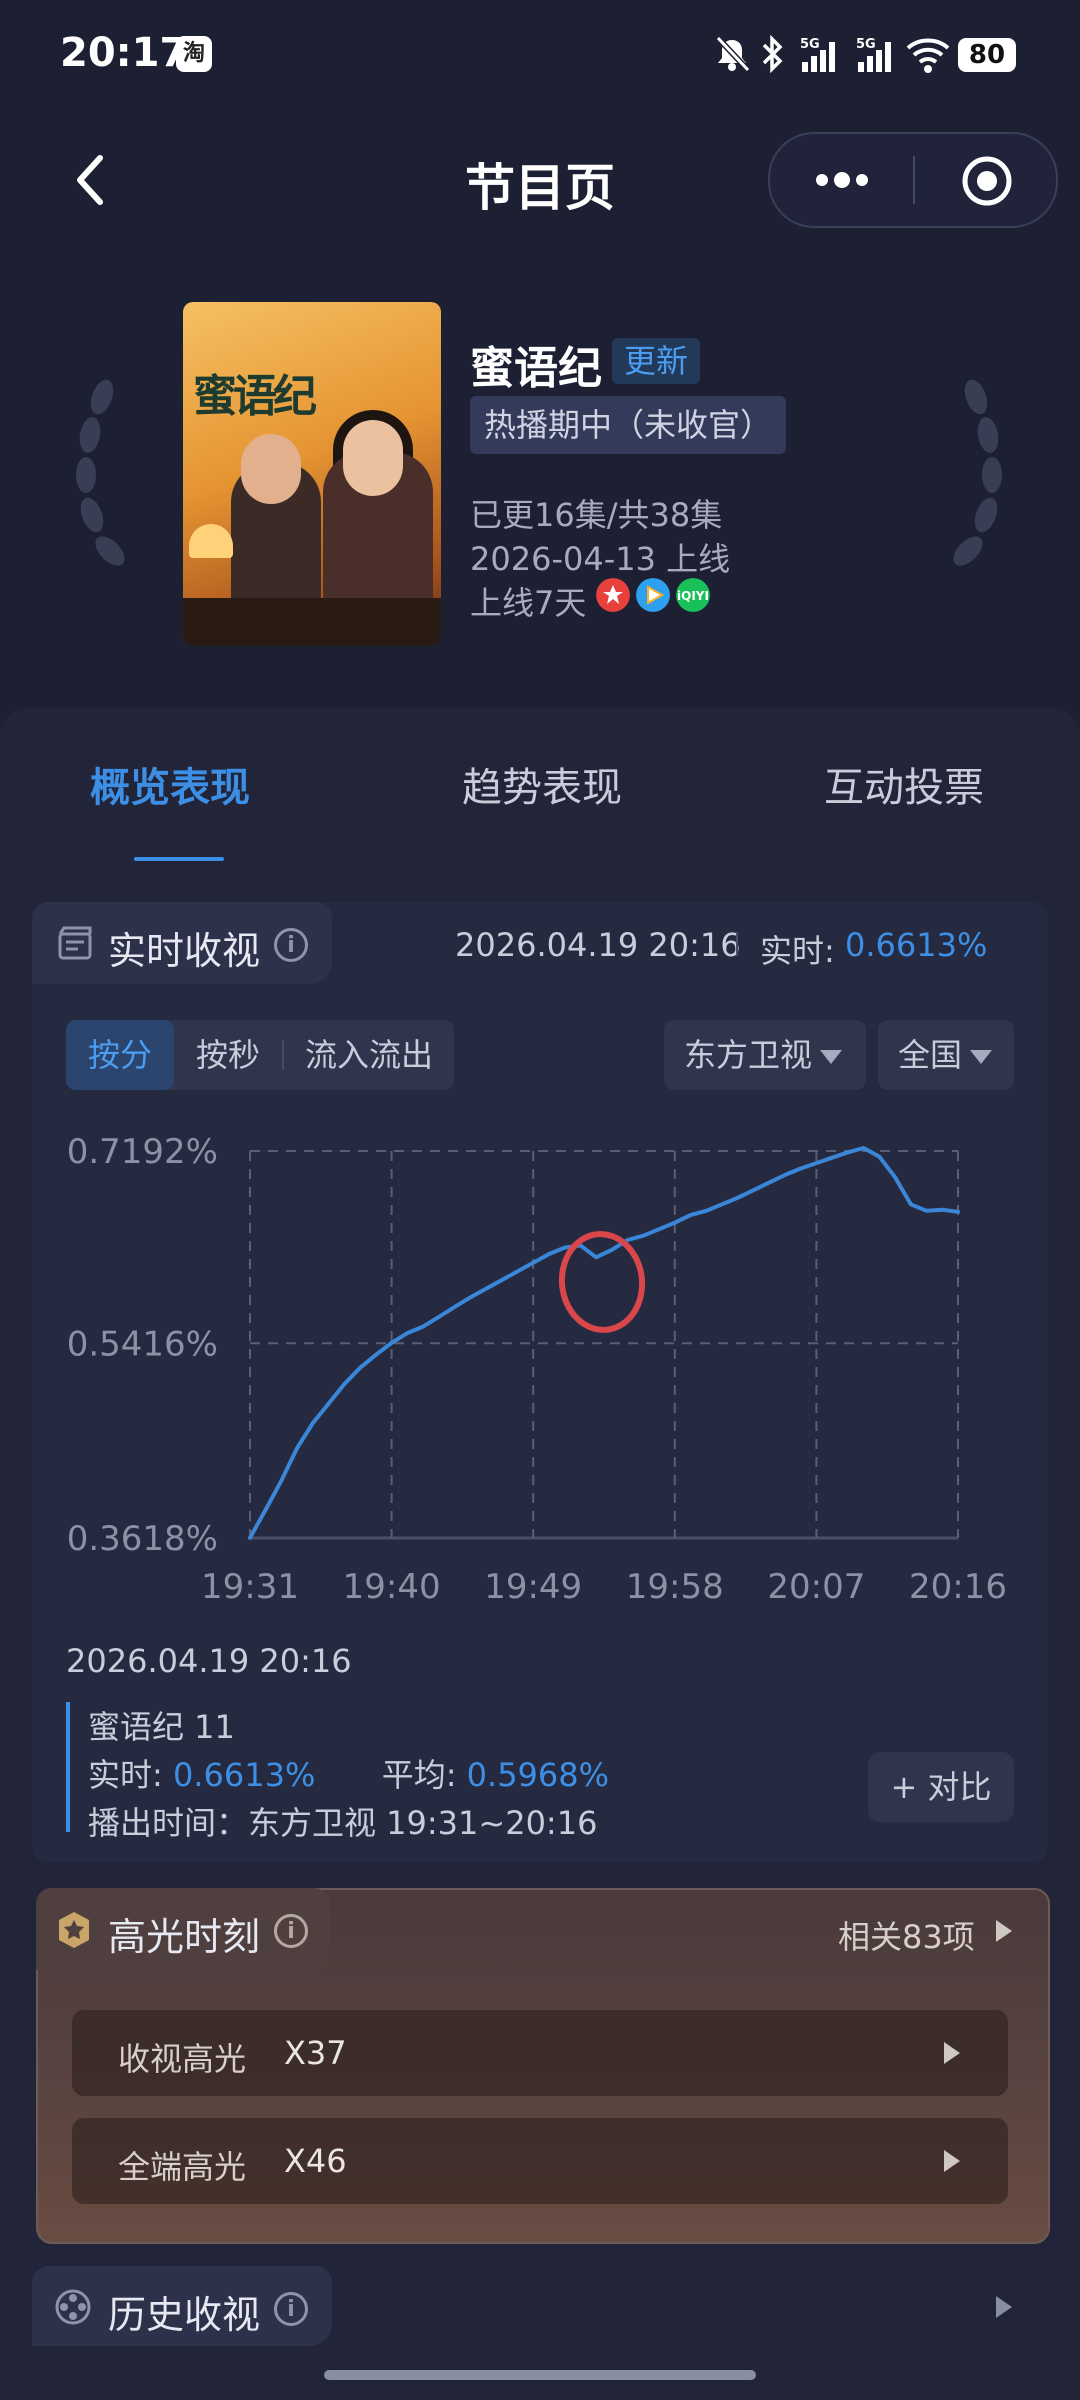 The image size is (1080, 2400). What do you see at coordinates (228, 1055) in the screenshot?
I see `segment-by-second: 按秒` at bounding box center [228, 1055].